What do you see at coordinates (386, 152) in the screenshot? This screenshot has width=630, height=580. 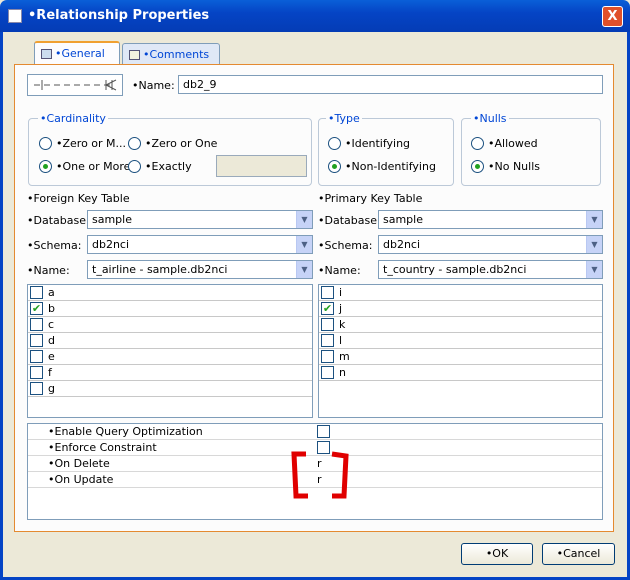 I see `type-group` at bounding box center [386, 152].